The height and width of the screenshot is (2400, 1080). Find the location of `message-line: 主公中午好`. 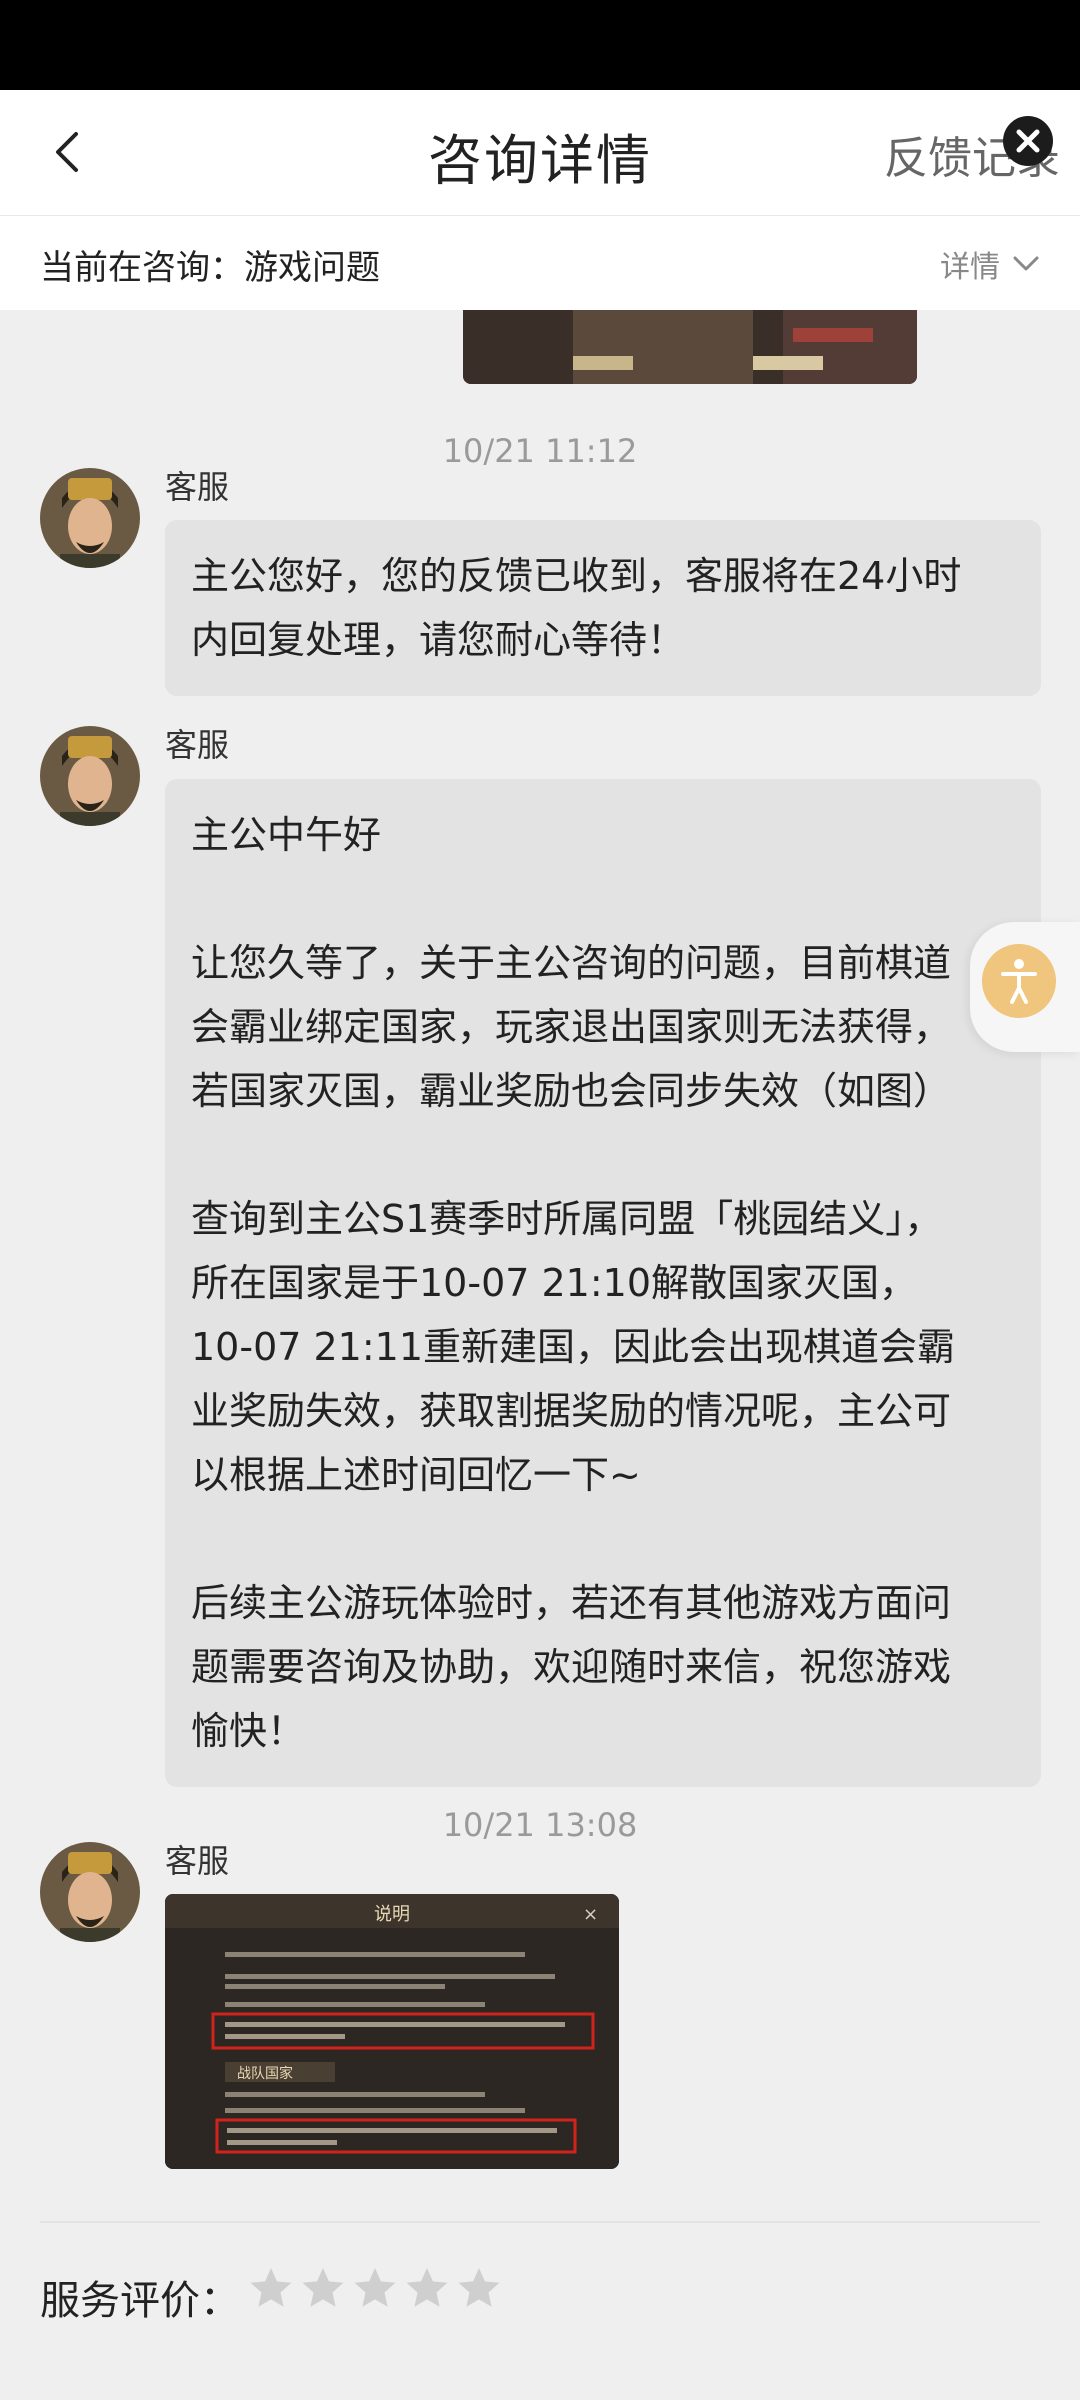

message-line: 主公中午好 is located at coordinates (286, 835).